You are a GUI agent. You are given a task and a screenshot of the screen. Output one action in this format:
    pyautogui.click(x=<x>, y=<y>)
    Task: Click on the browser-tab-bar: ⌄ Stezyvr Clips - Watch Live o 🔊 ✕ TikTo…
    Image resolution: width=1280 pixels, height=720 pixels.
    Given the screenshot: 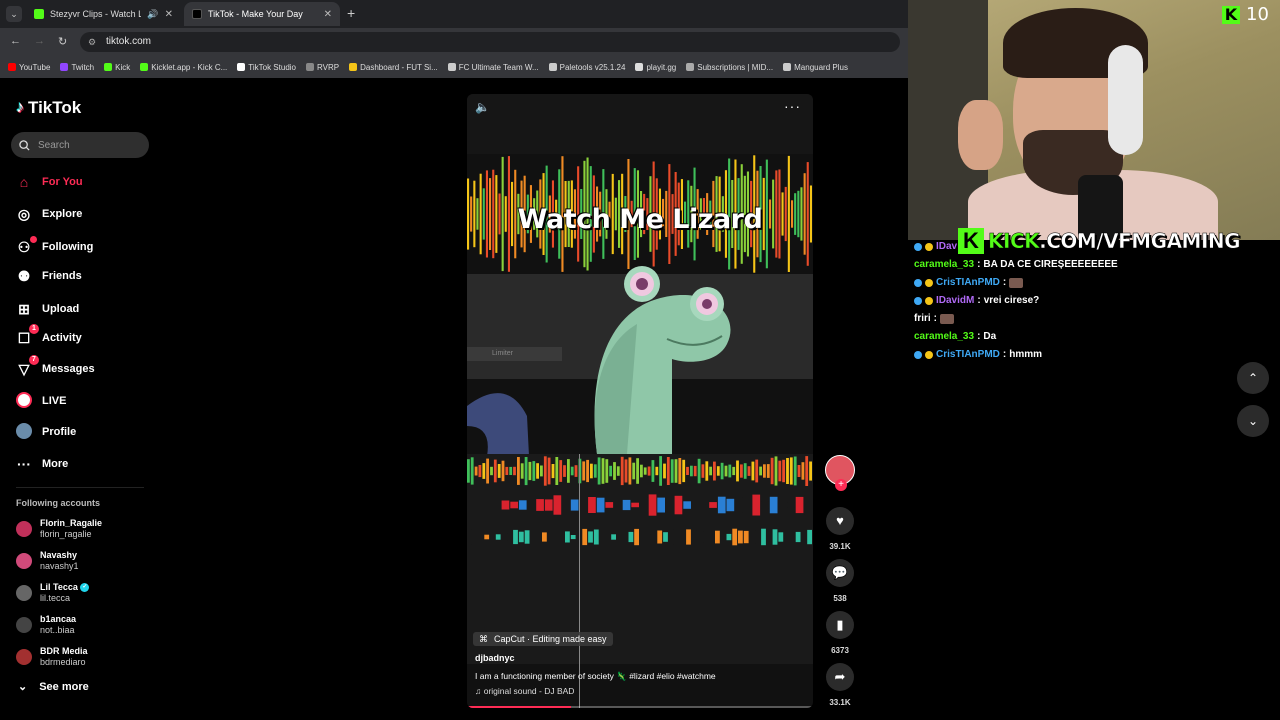 What is the action you would take?
    pyautogui.click(x=454, y=14)
    